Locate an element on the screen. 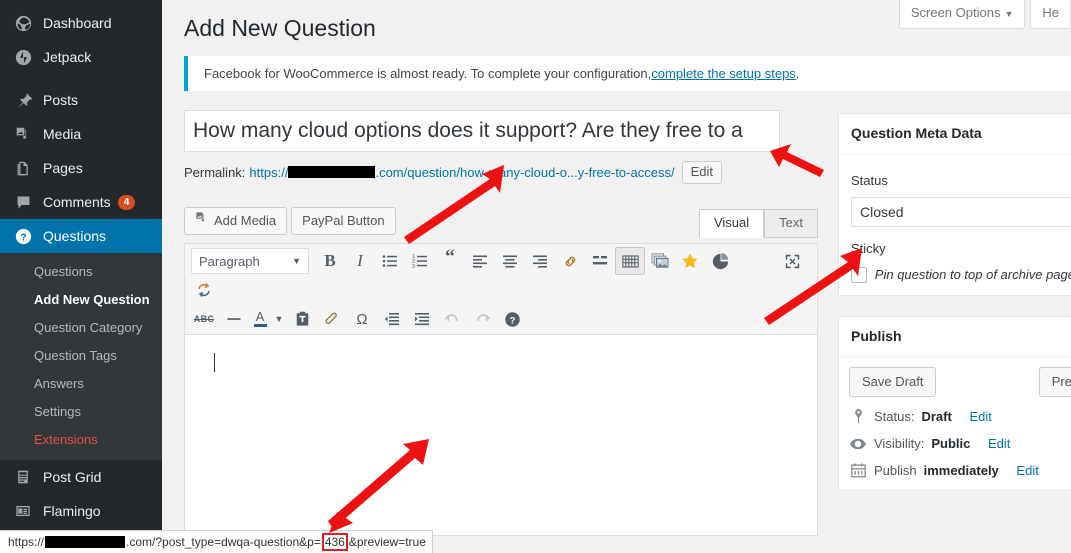 The height and width of the screenshot is (553, 1071). question-meta-title: Question Meta Data is located at coordinates (955, 134).